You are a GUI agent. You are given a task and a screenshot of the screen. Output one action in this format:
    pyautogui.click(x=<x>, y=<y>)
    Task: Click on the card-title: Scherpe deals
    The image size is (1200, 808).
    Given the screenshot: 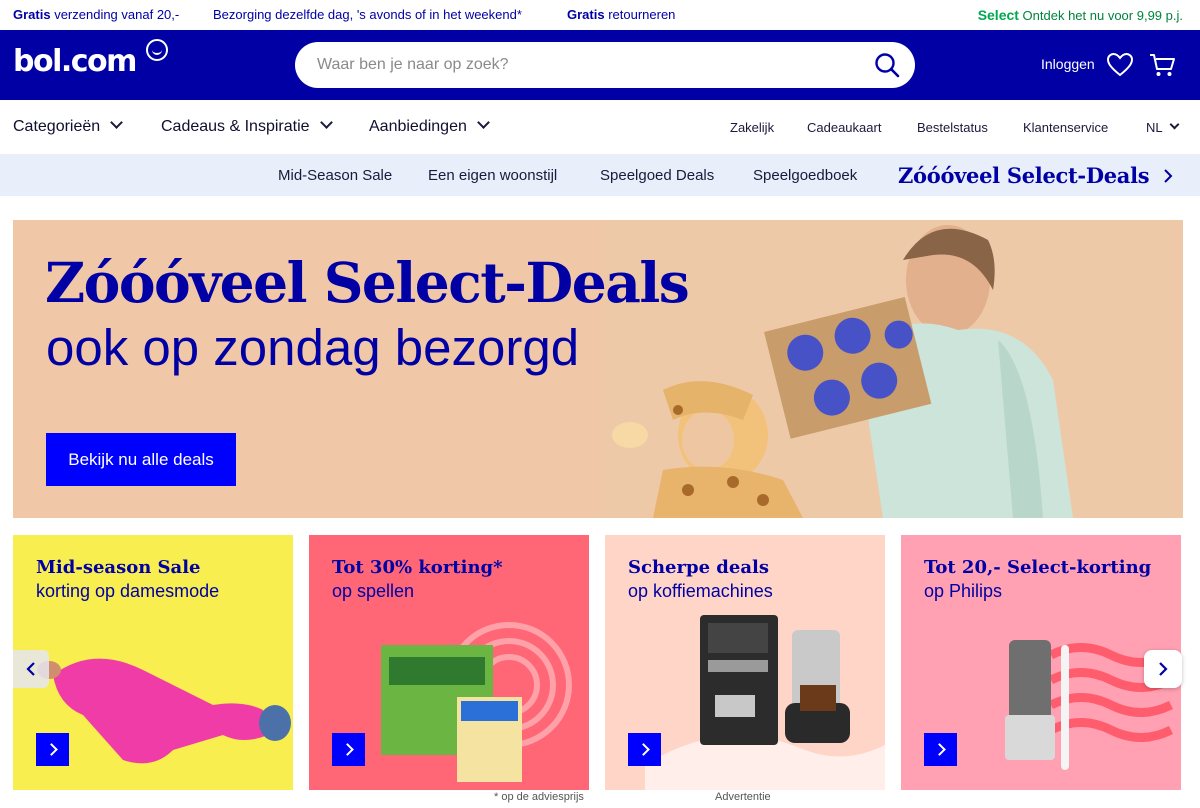 What is the action you would take?
    pyautogui.click(x=698, y=567)
    